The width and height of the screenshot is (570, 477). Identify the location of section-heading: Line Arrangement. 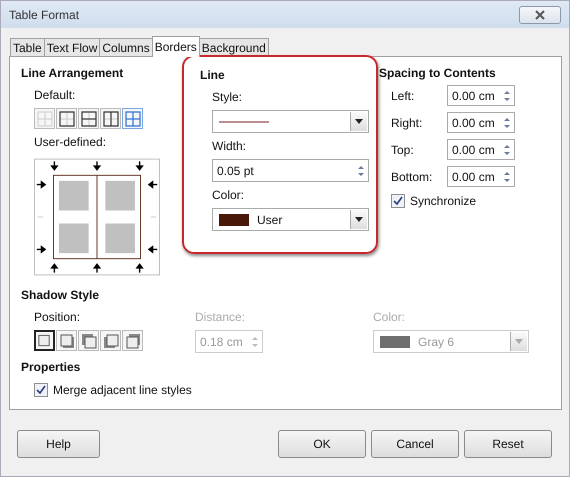
(72, 74).